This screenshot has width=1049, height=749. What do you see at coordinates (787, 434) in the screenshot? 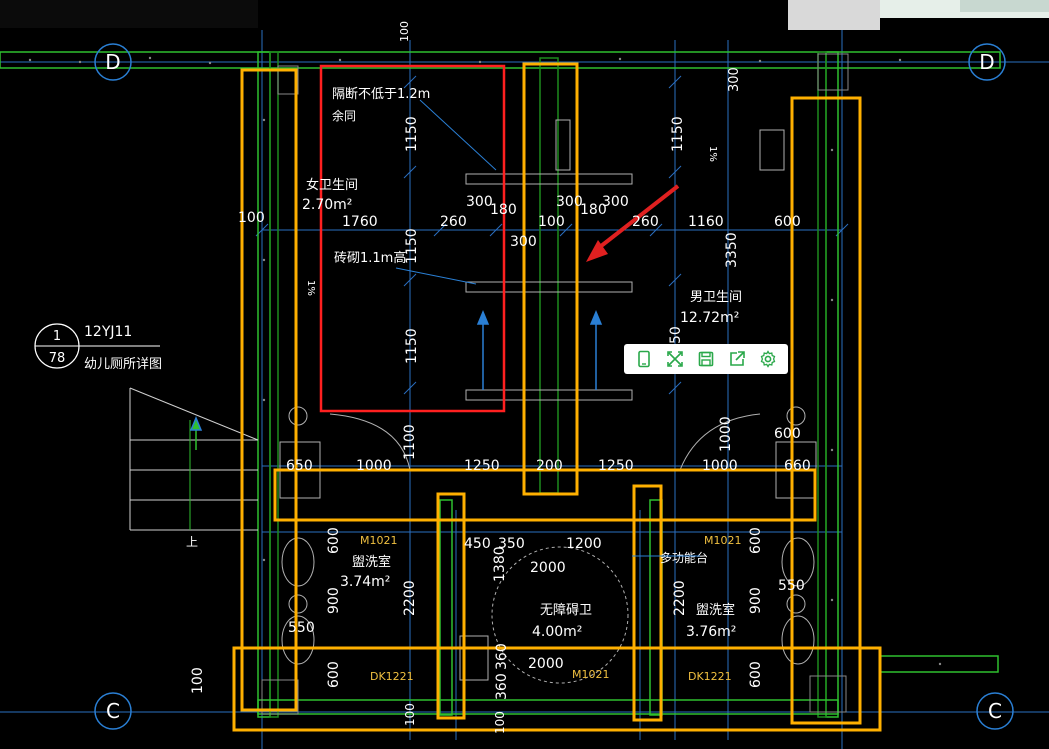
I see `dim-600-rr: 600` at bounding box center [787, 434].